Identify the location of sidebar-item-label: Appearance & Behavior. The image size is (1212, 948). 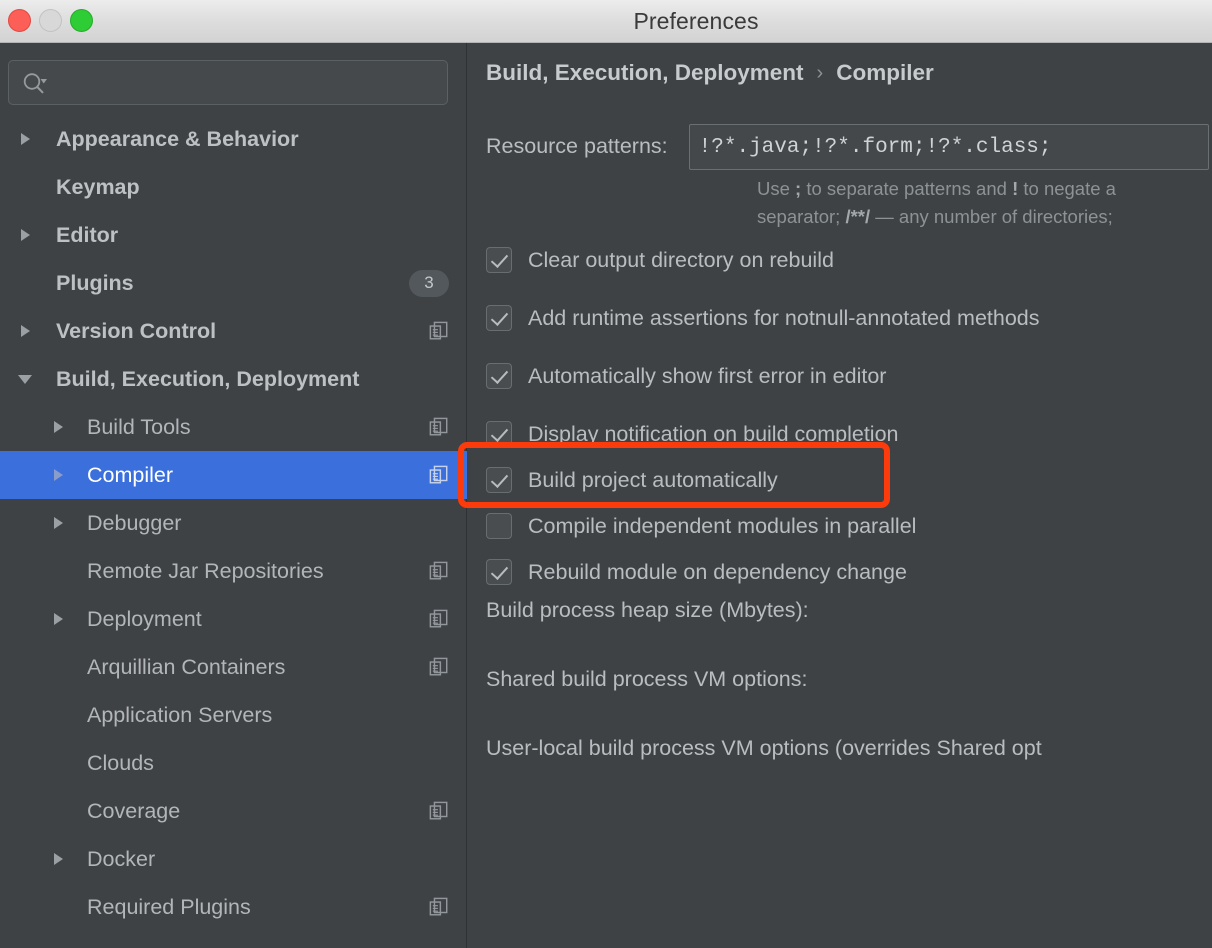
(177, 138).